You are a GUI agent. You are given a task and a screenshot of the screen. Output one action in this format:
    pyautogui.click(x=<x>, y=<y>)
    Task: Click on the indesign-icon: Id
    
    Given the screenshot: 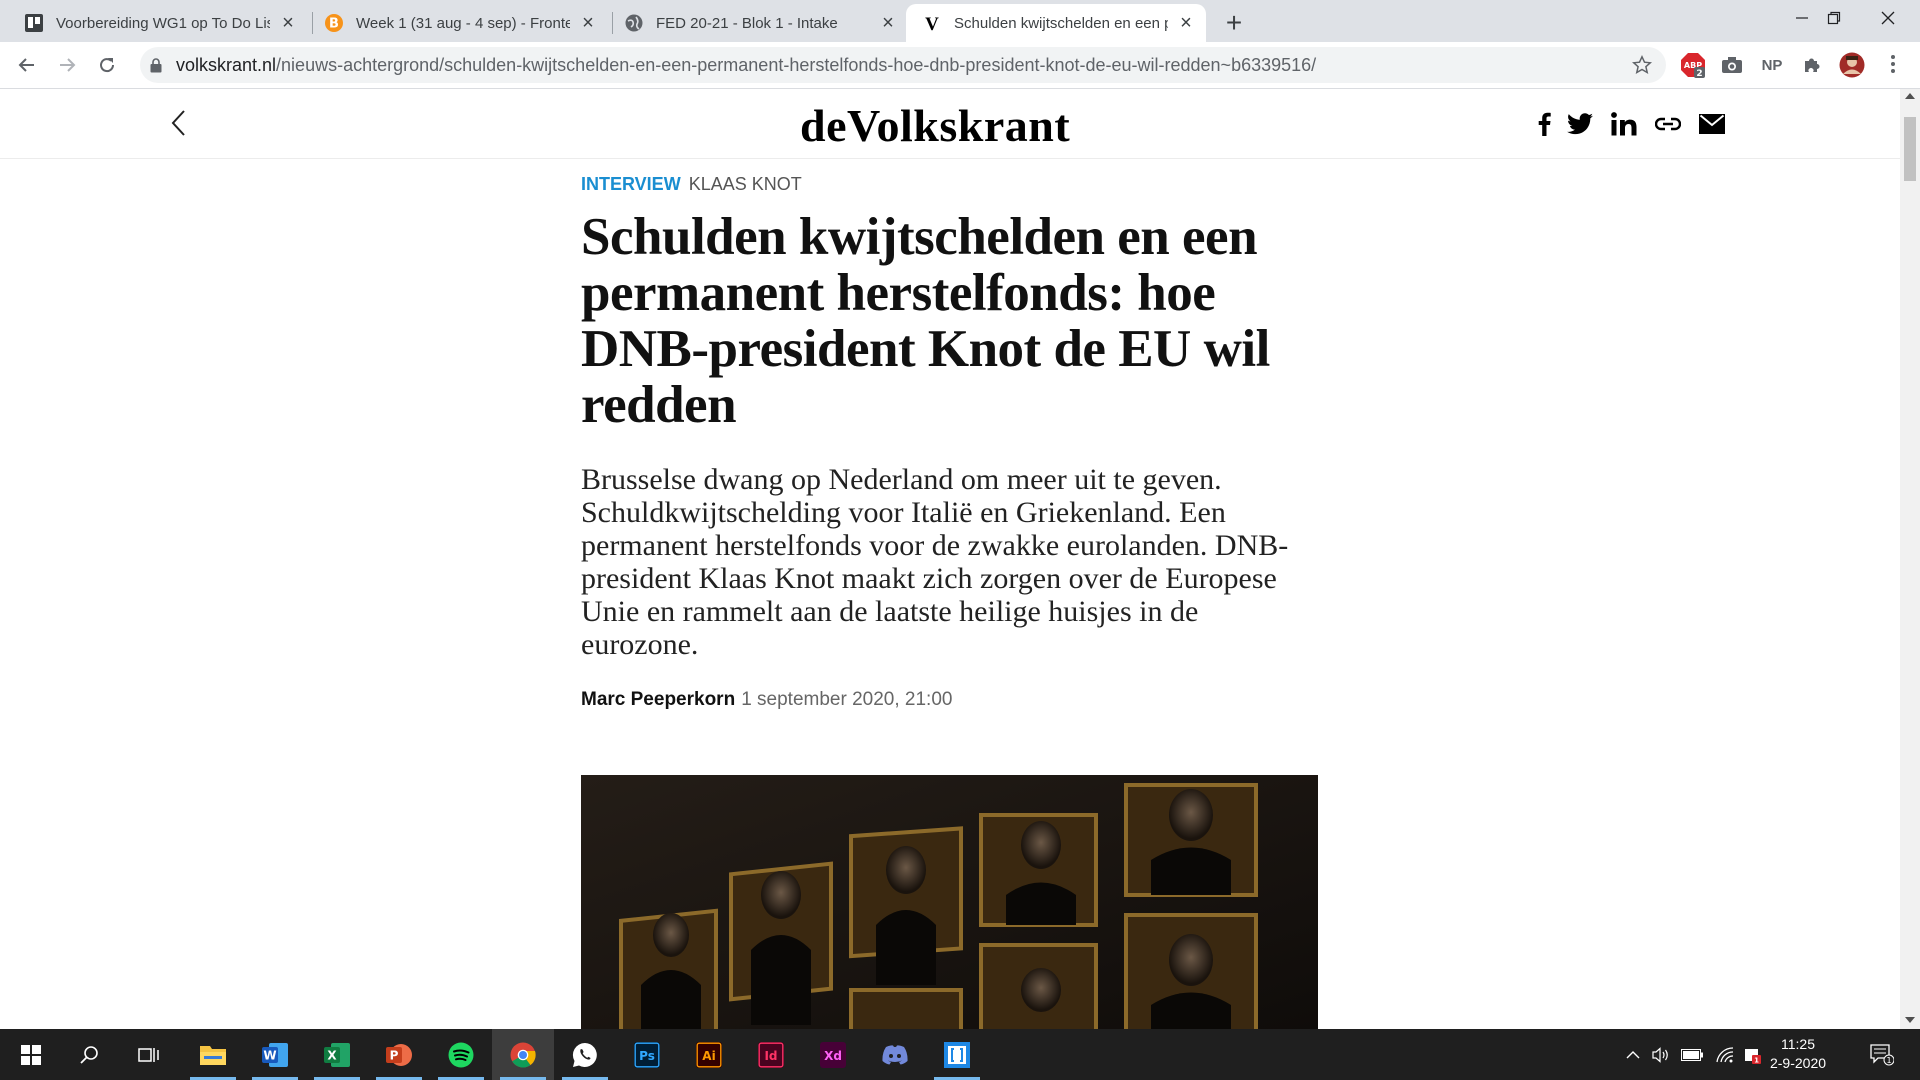 What is the action you would take?
    pyautogui.click(x=771, y=1054)
    